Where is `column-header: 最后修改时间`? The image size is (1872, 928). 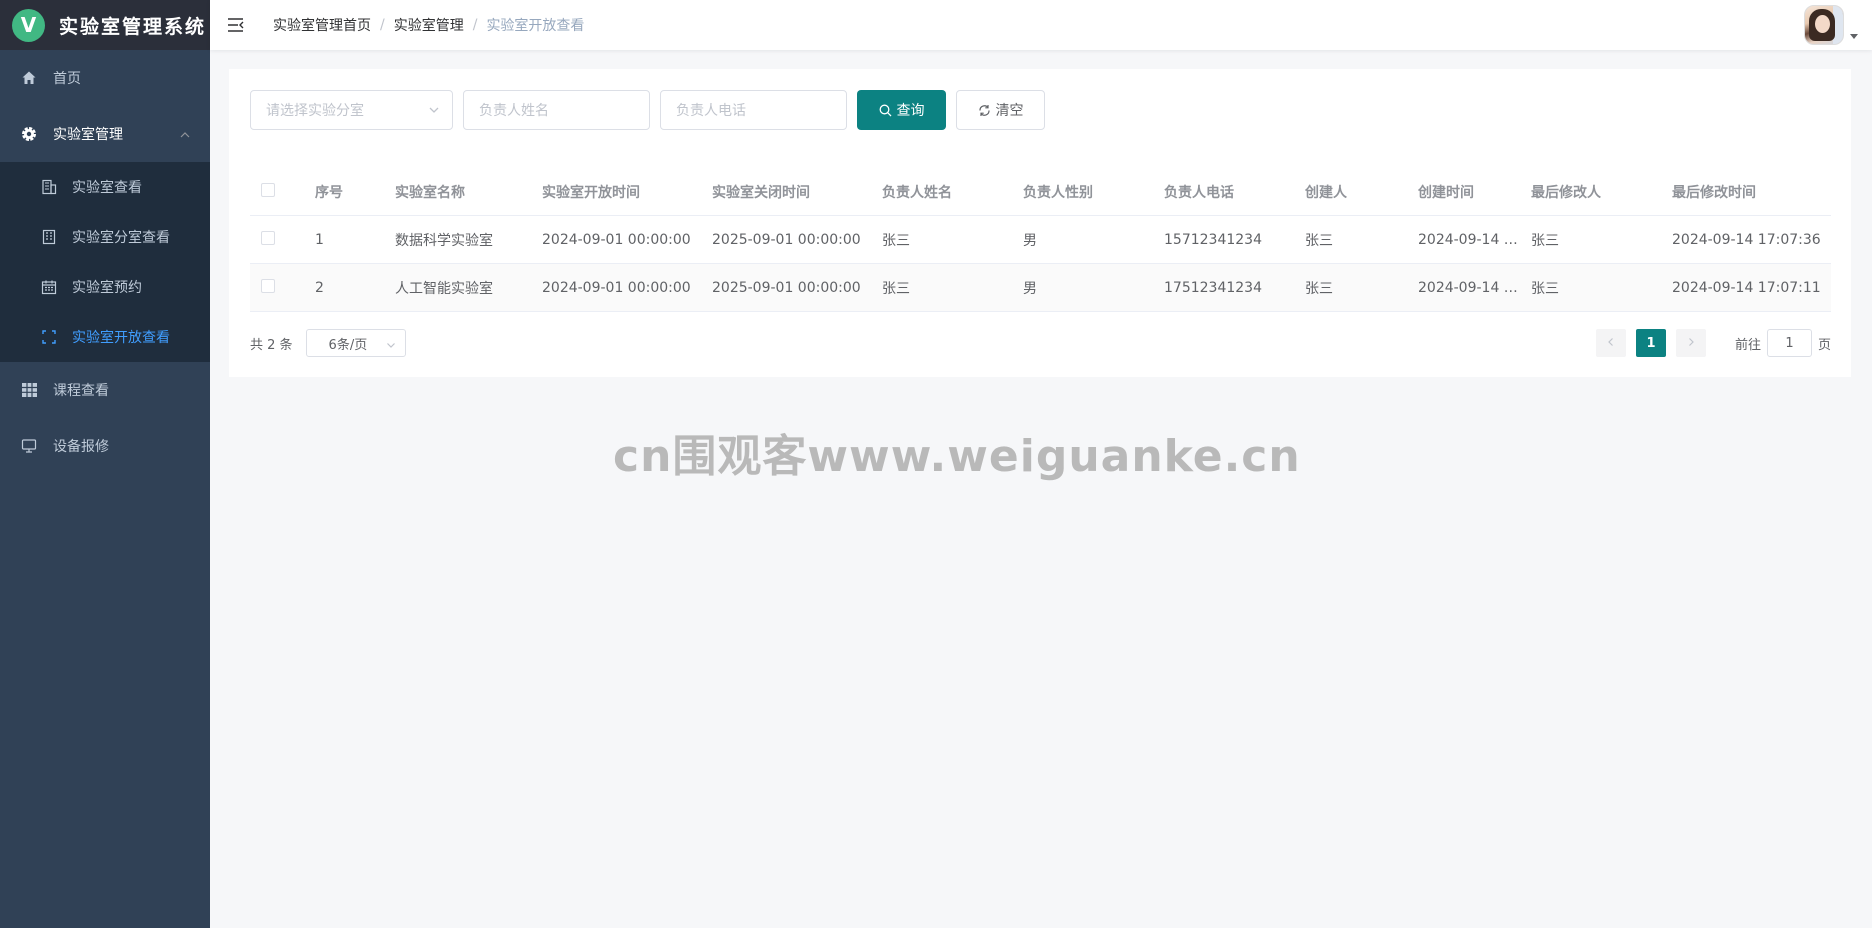 column-header: 最后修改时间 is located at coordinates (1714, 192).